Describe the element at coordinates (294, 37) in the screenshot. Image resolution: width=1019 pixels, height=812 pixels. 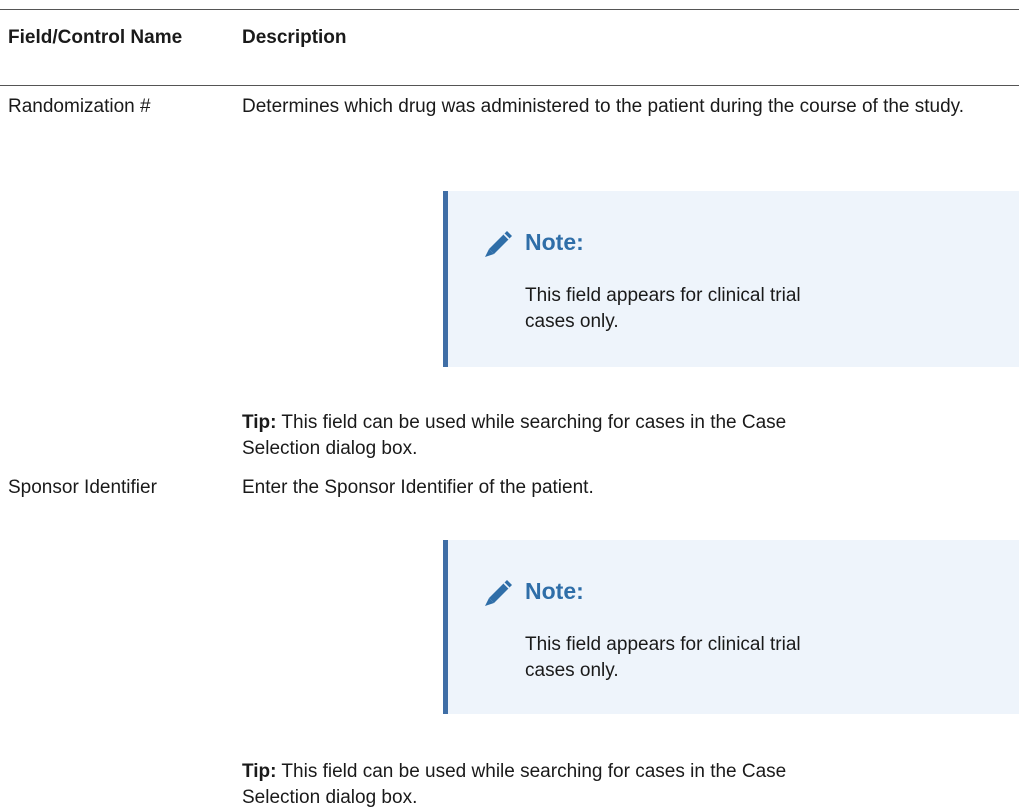
I see `column-header-description: Description` at that location.